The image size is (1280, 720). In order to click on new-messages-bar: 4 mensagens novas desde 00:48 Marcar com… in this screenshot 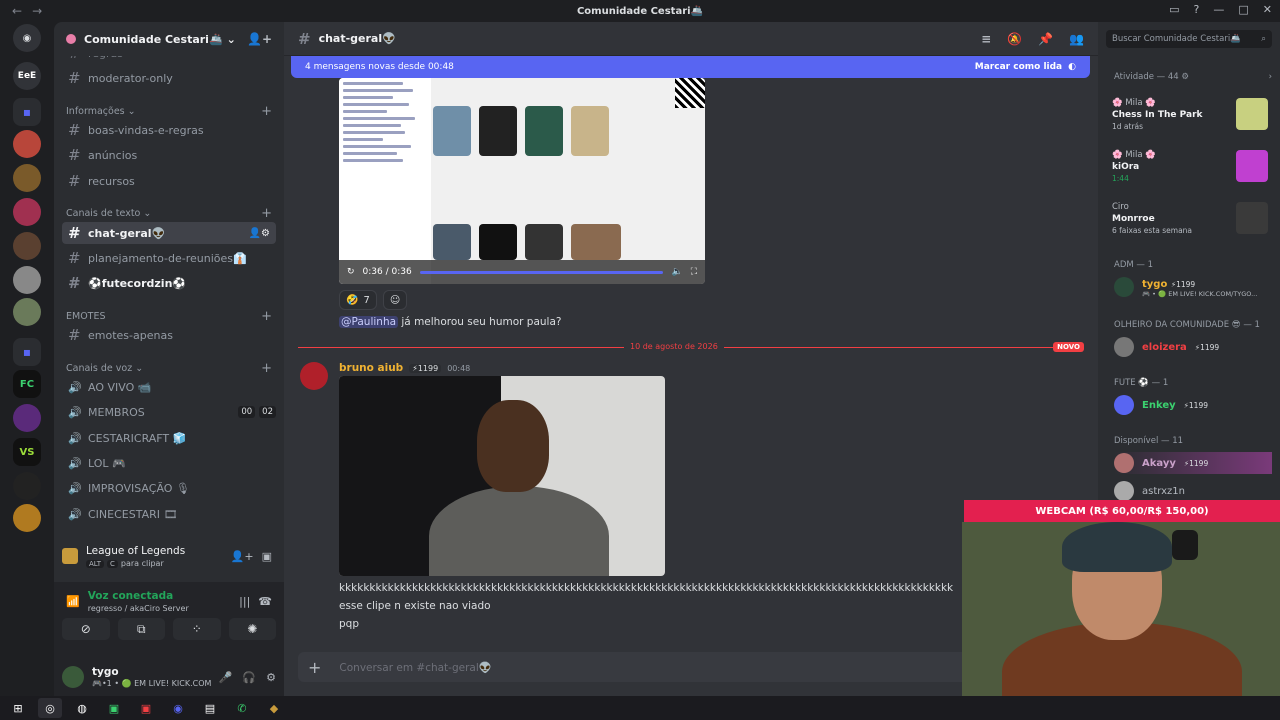, I will do `click(690, 67)`.